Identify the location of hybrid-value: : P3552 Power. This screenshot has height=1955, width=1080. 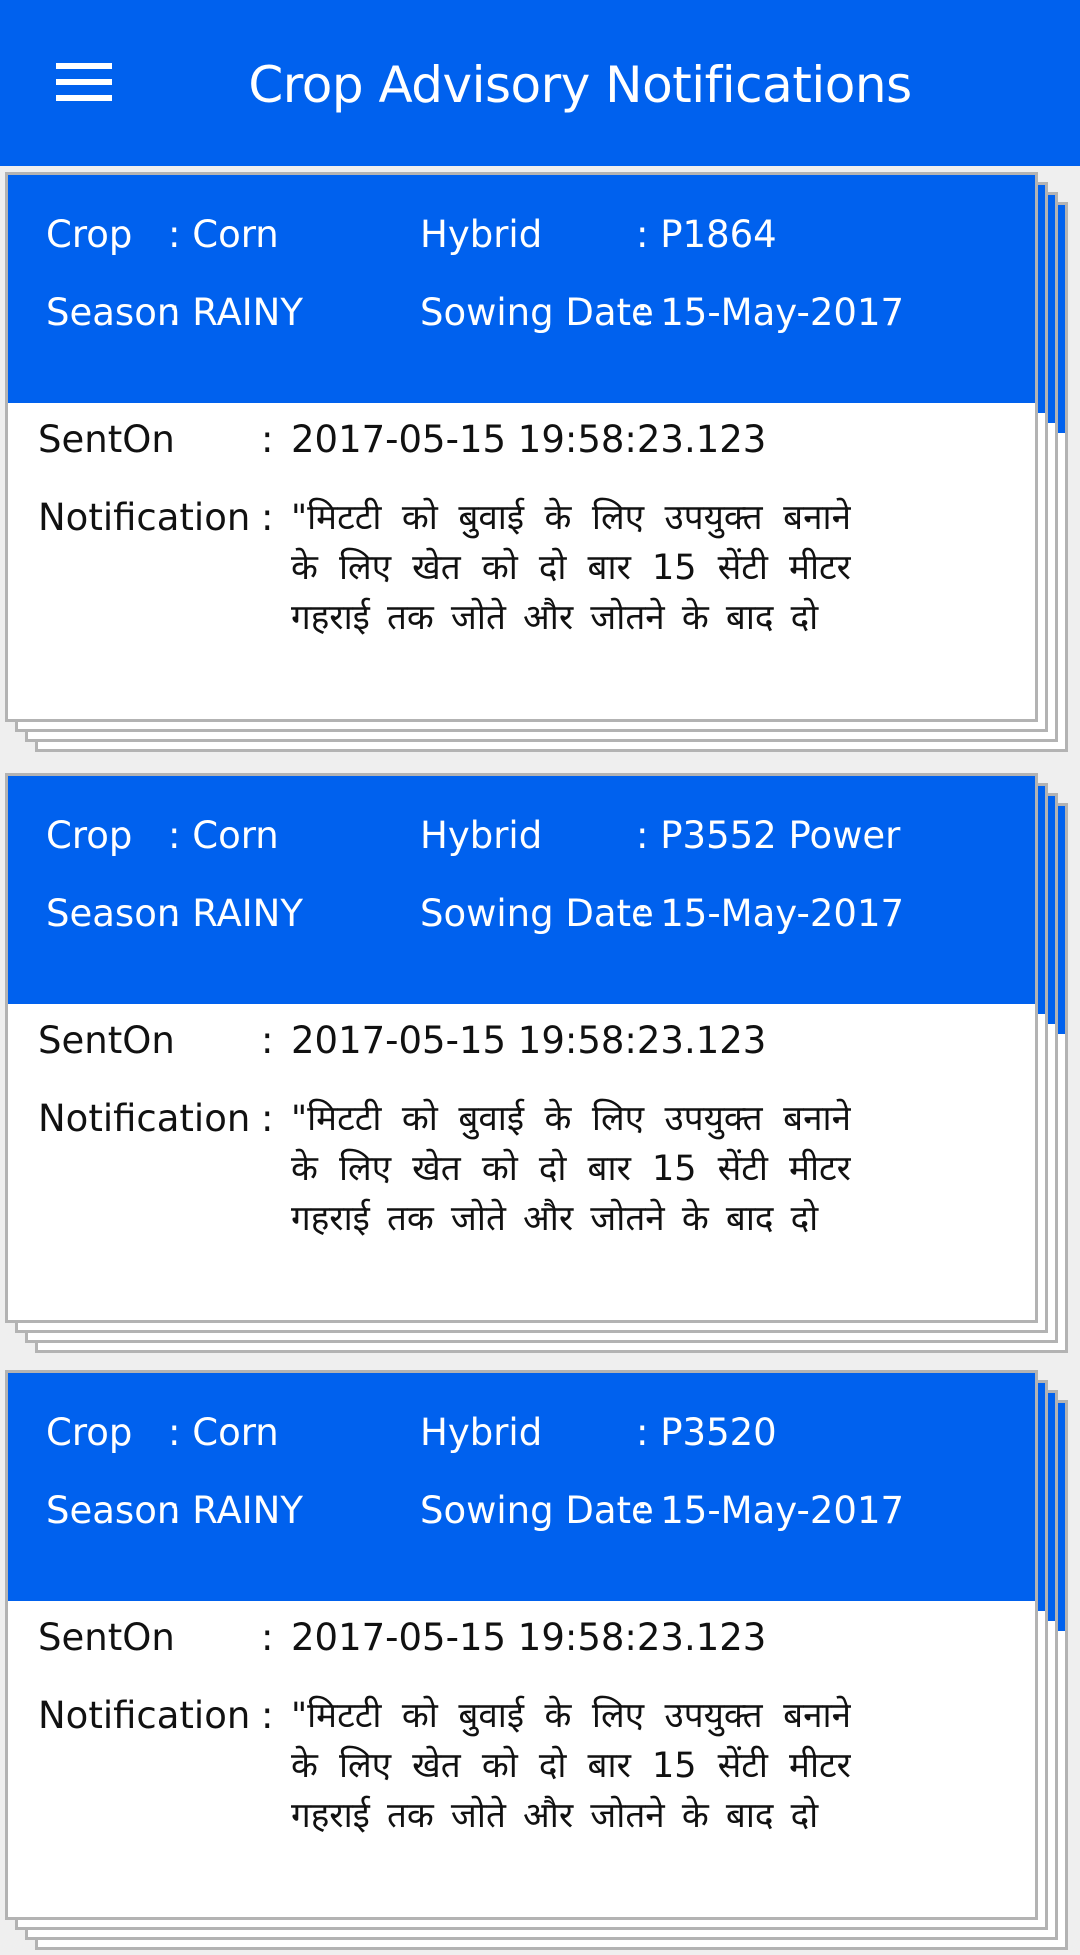
(768, 835).